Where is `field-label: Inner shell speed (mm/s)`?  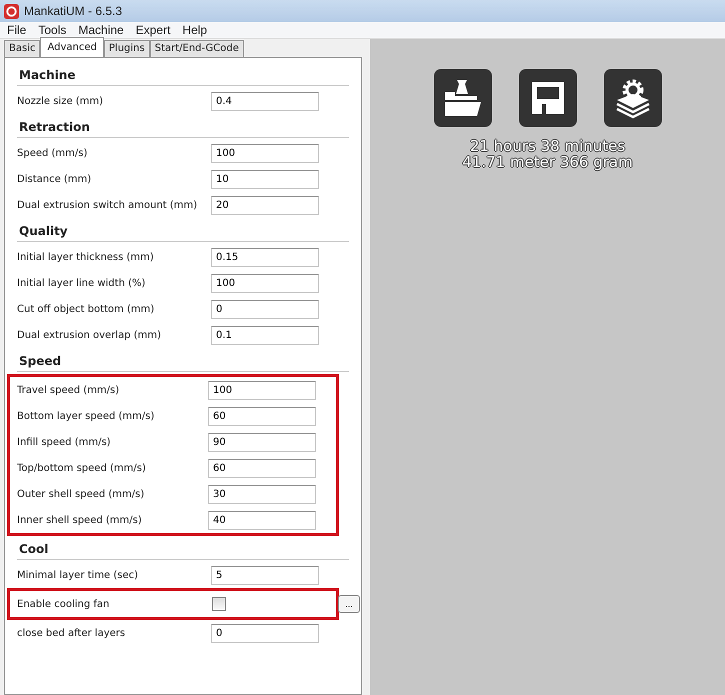 field-label: Inner shell speed (mm/s) is located at coordinates (80, 520).